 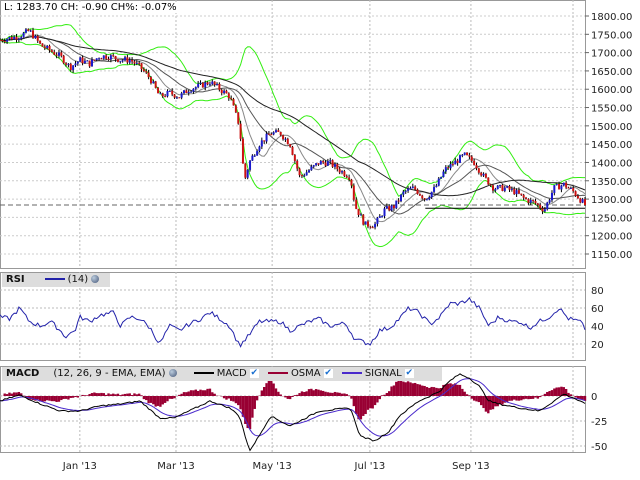 I want to click on y-tick-label: 1350.00, so click(x=611, y=182).